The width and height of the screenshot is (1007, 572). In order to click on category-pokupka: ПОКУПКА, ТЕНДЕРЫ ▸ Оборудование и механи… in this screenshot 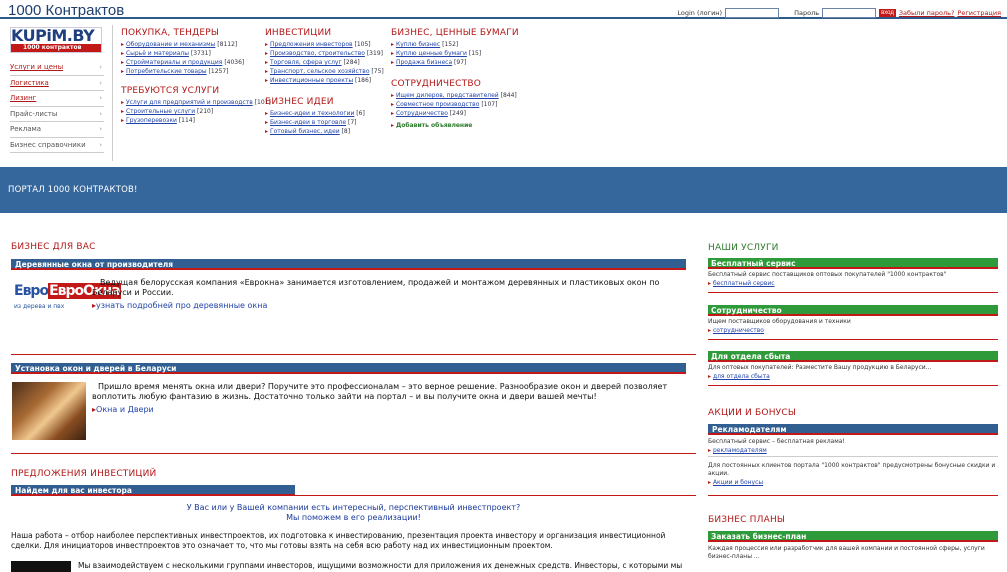, I will do `click(191, 52)`.